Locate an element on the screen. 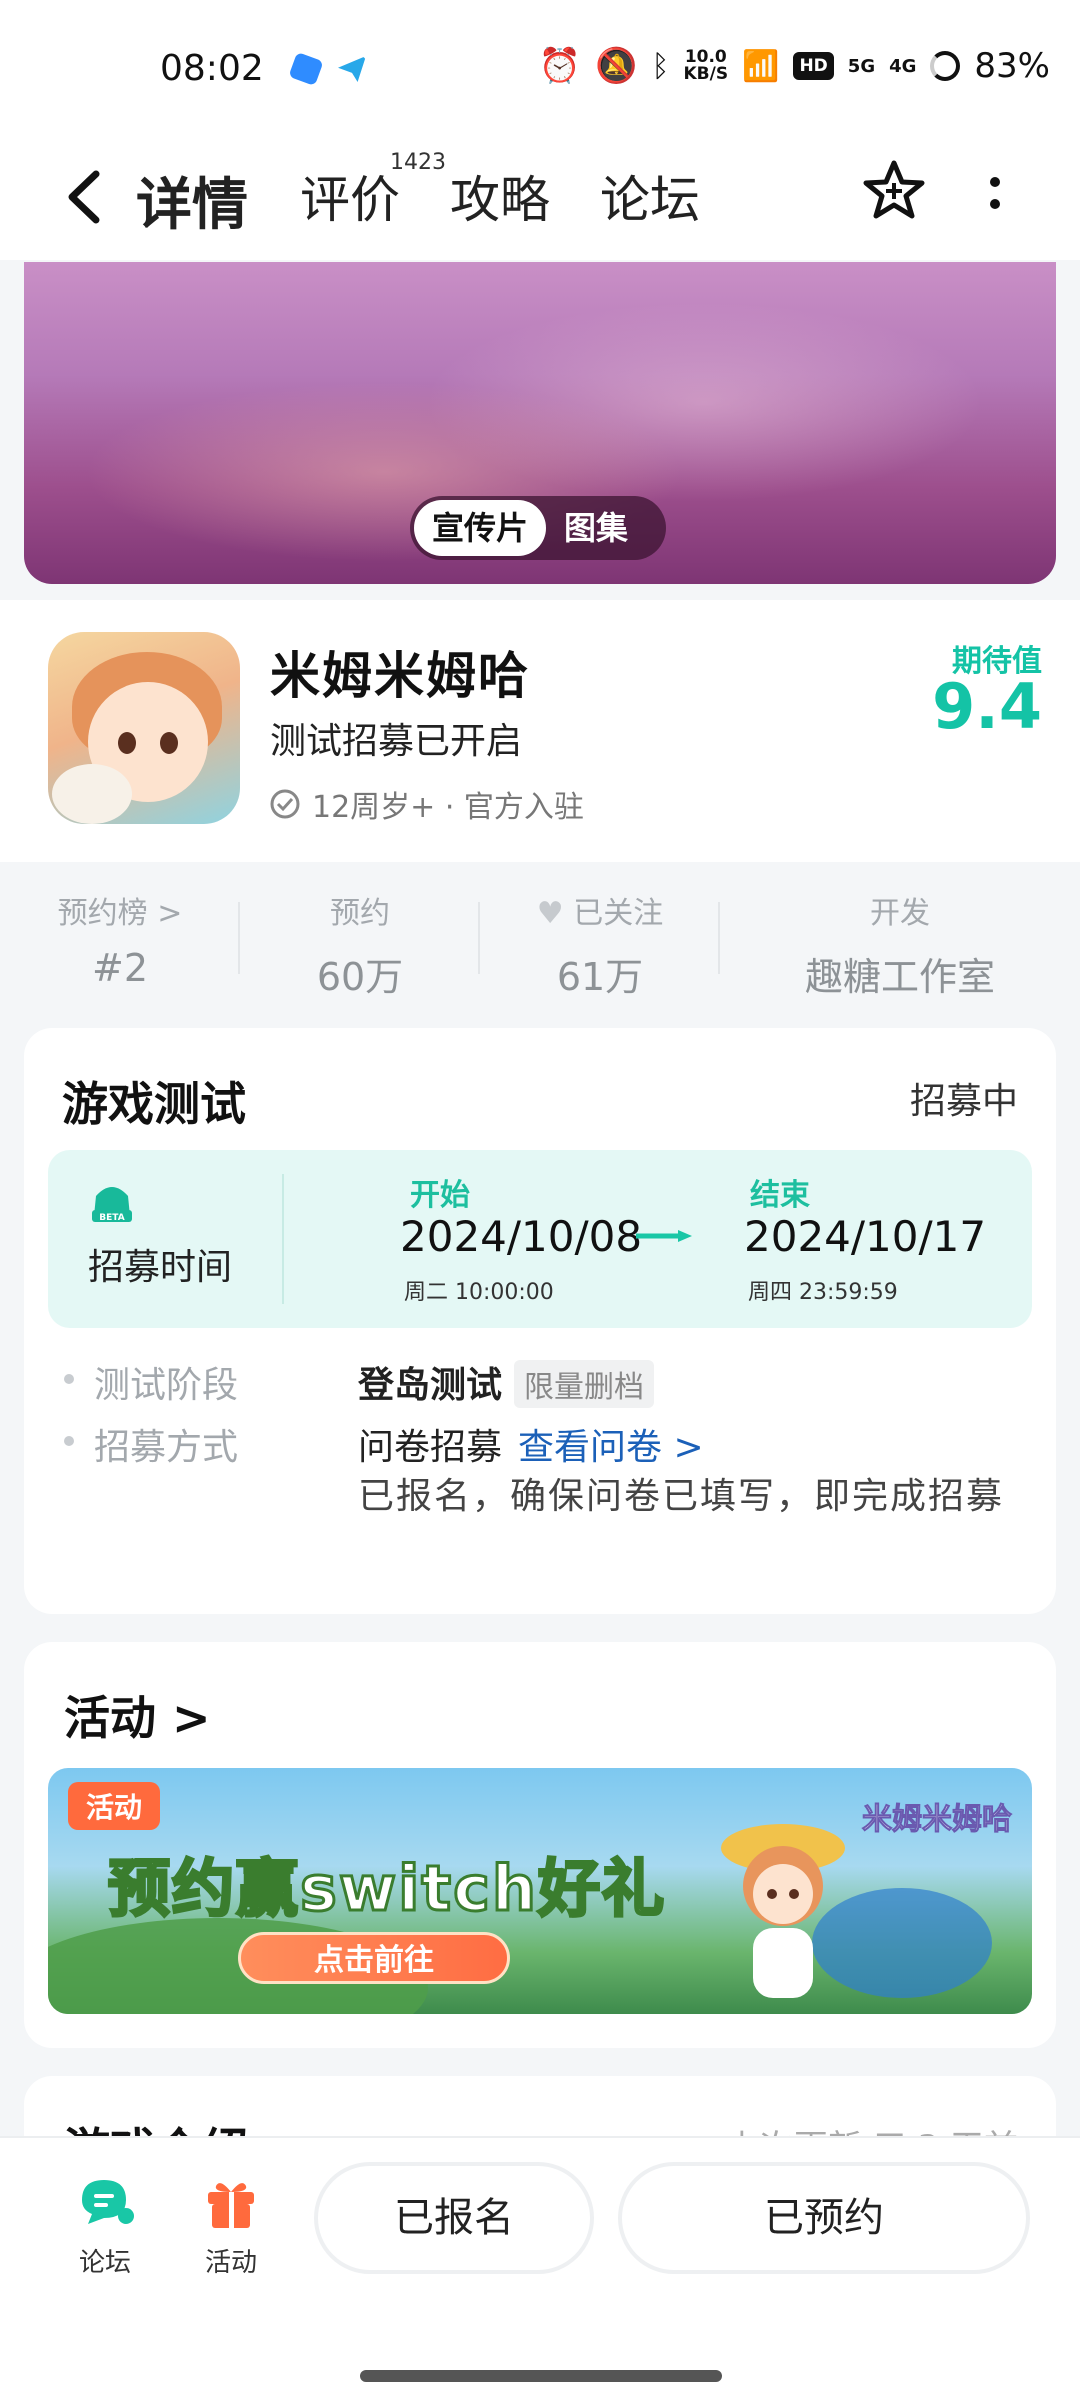 This screenshot has width=1080, height=2400. activity-button: 活动 is located at coordinates (231, 2225).